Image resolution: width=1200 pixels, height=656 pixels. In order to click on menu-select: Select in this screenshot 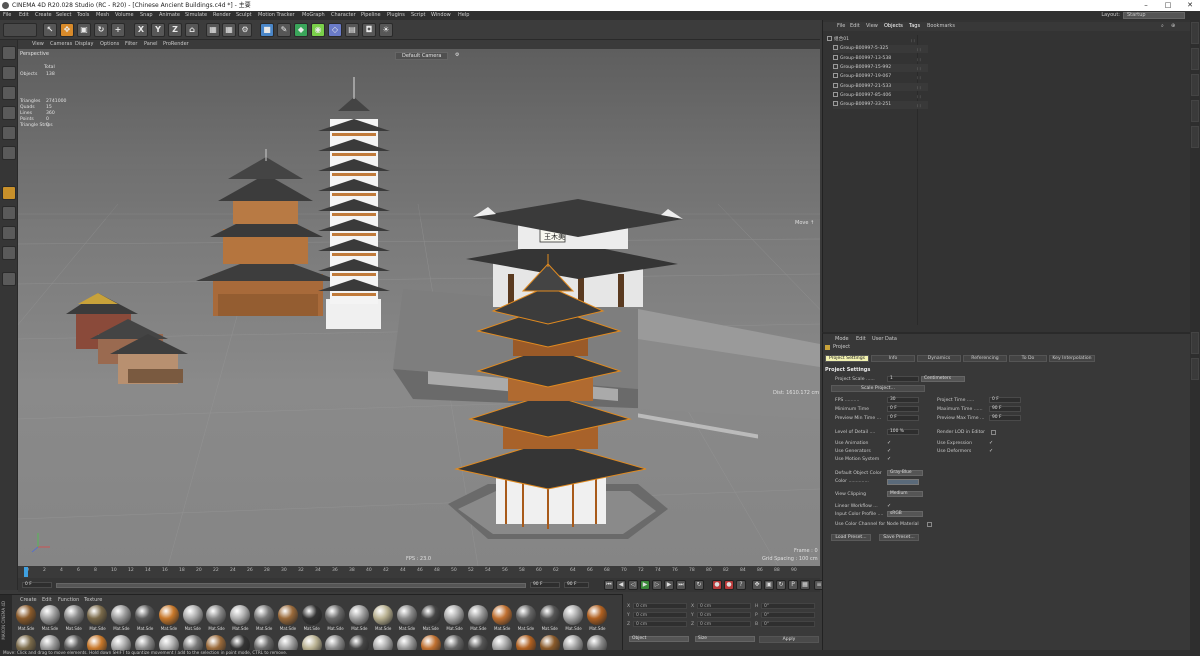, I will do `click(63, 15)`.